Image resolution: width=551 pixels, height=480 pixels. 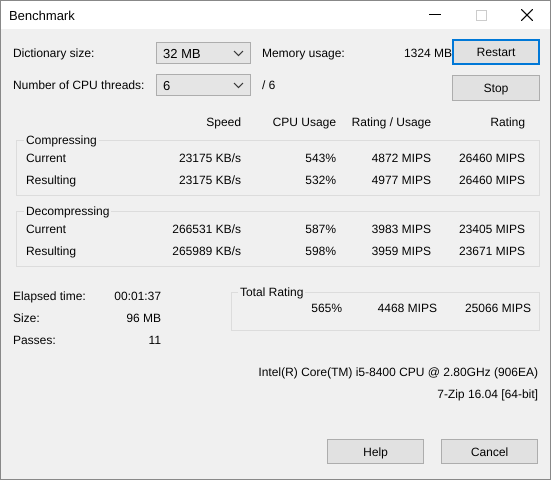 I want to click on cpu-usage-value: 565%, so click(x=326, y=308).